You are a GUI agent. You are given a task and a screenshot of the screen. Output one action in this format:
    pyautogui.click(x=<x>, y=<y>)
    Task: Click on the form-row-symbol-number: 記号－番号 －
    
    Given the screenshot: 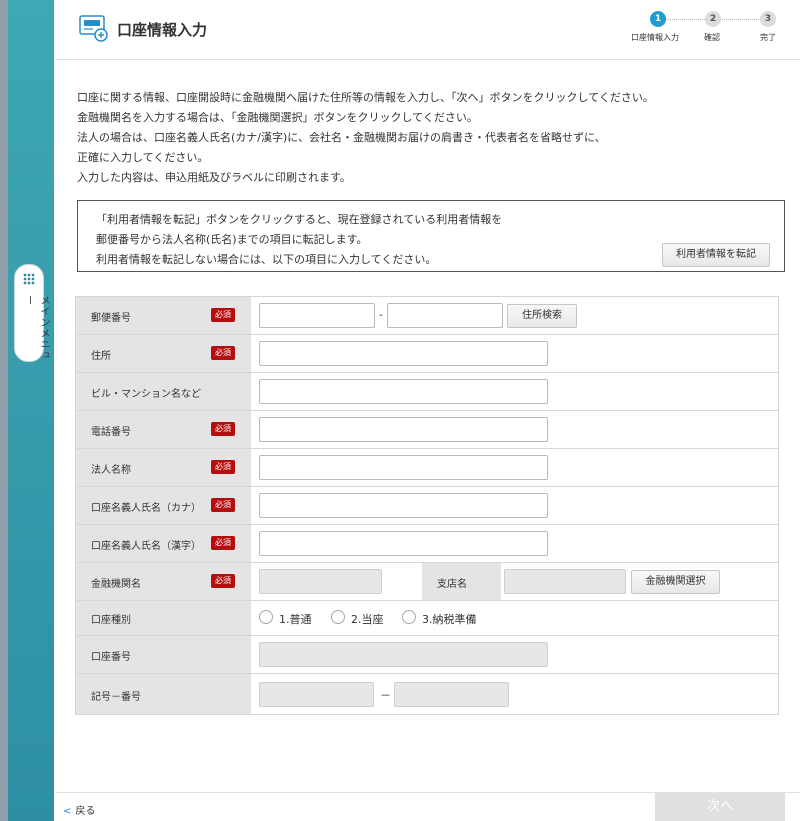 What is the action you would take?
    pyautogui.click(x=427, y=694)
    